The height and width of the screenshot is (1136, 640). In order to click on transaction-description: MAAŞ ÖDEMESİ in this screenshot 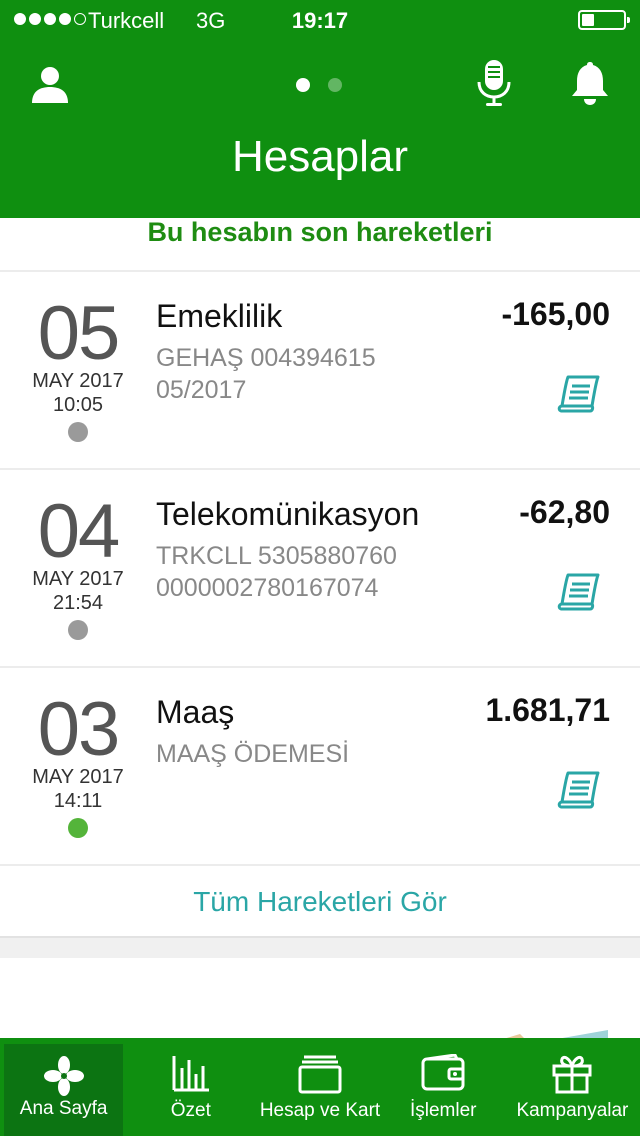, I will do `click(252, 754)`.